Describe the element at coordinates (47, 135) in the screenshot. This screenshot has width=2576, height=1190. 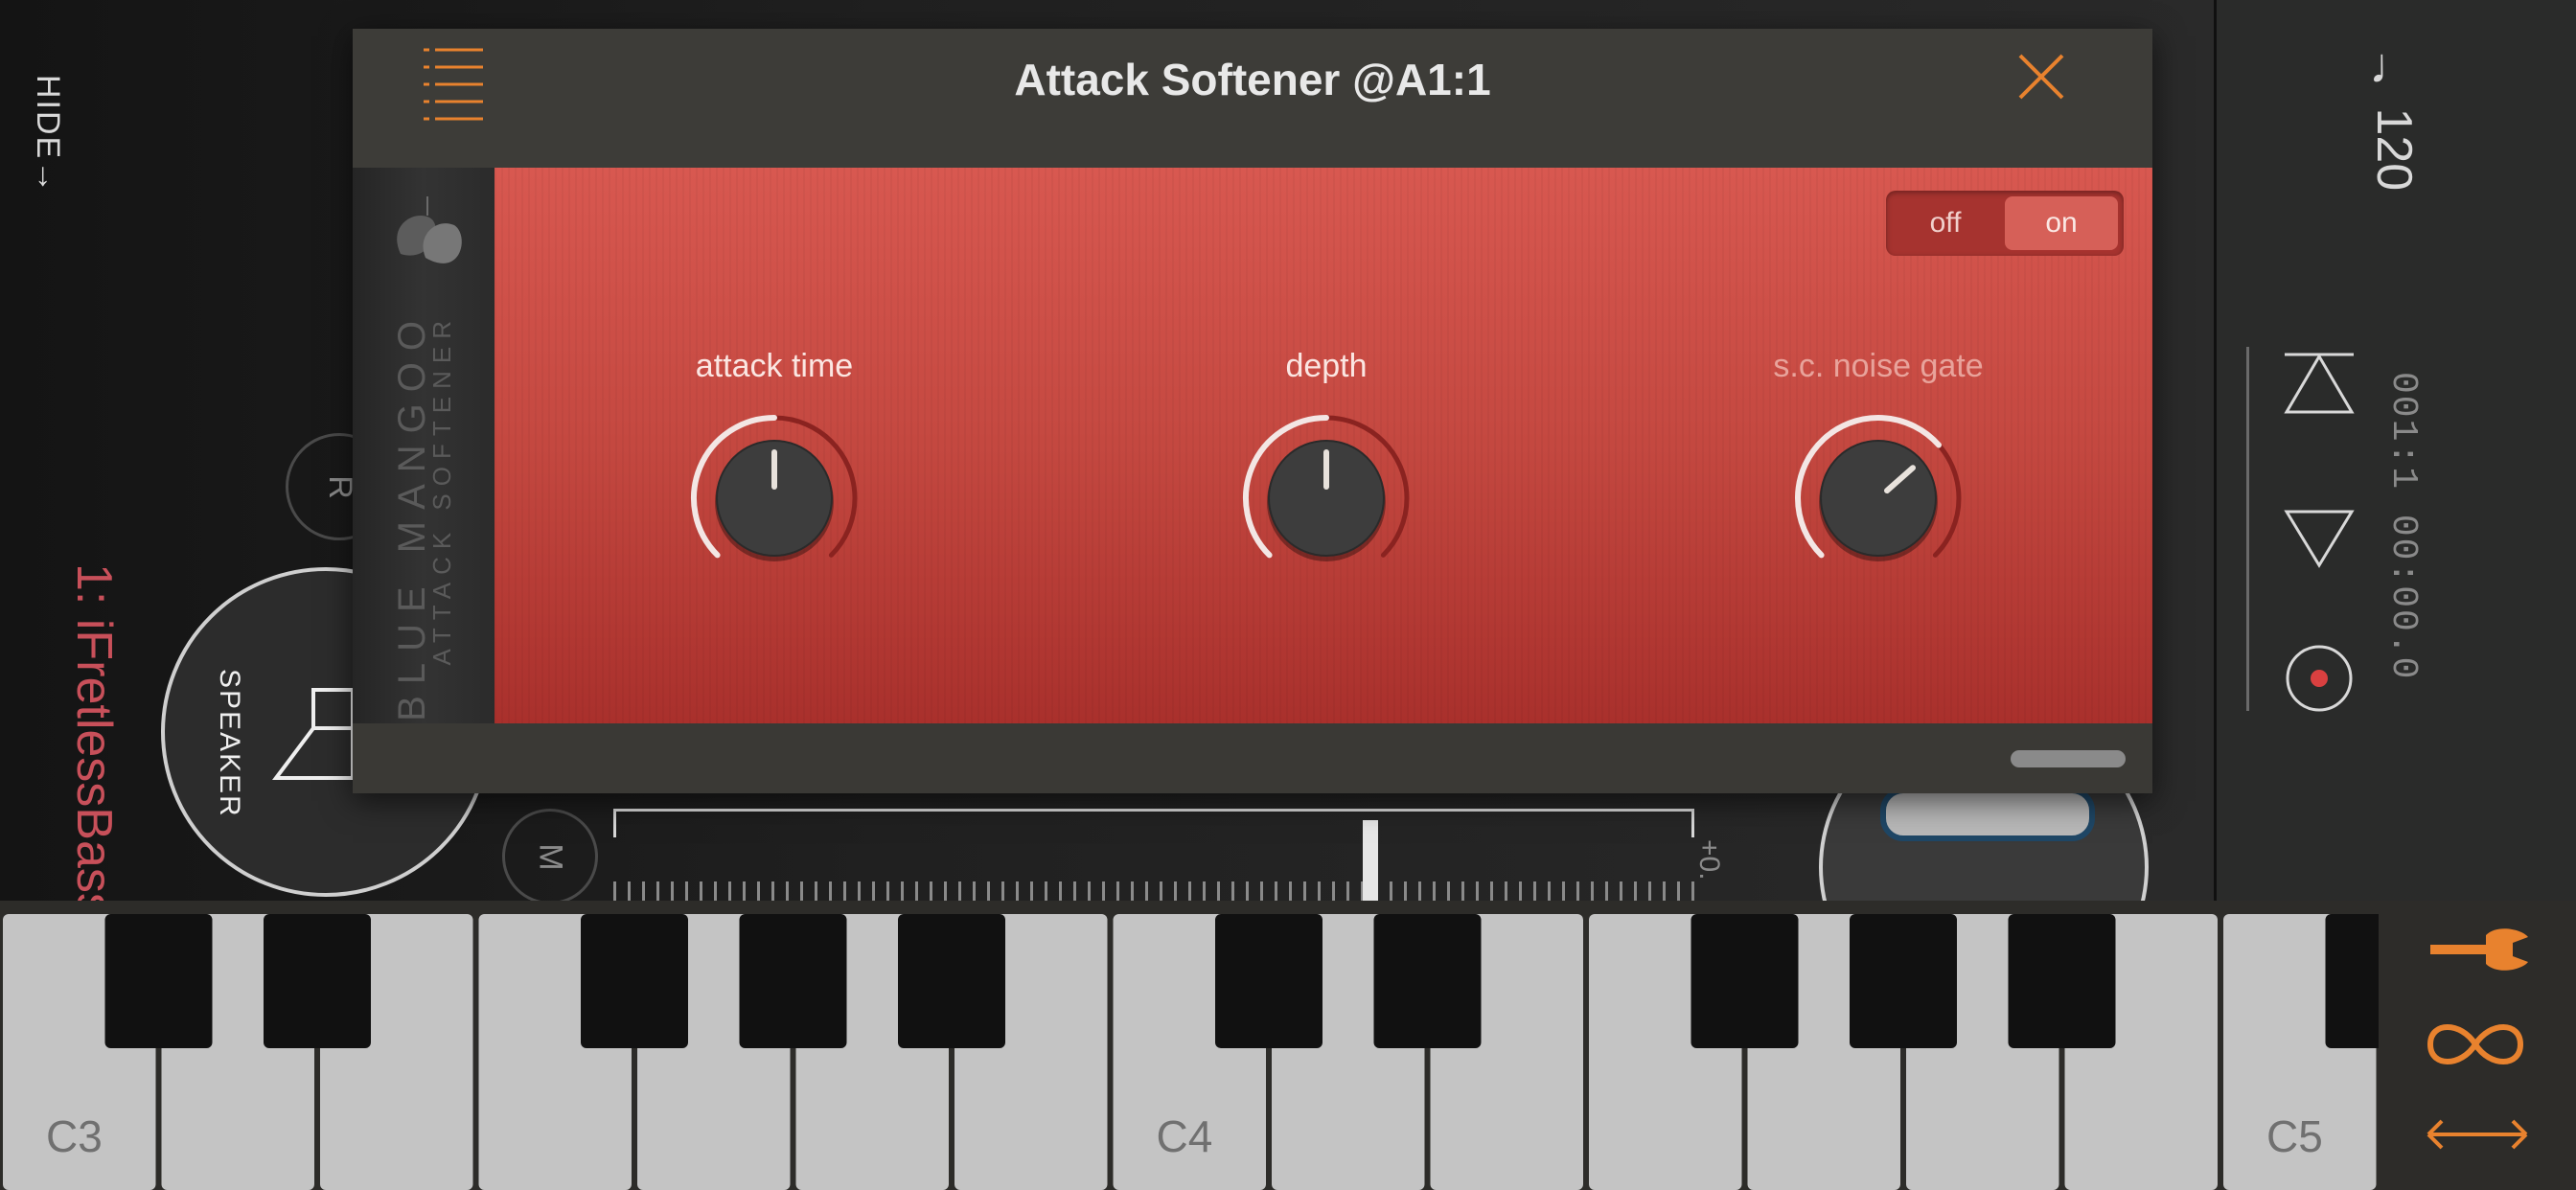
I see `hide-button: HIDE→` at that location.